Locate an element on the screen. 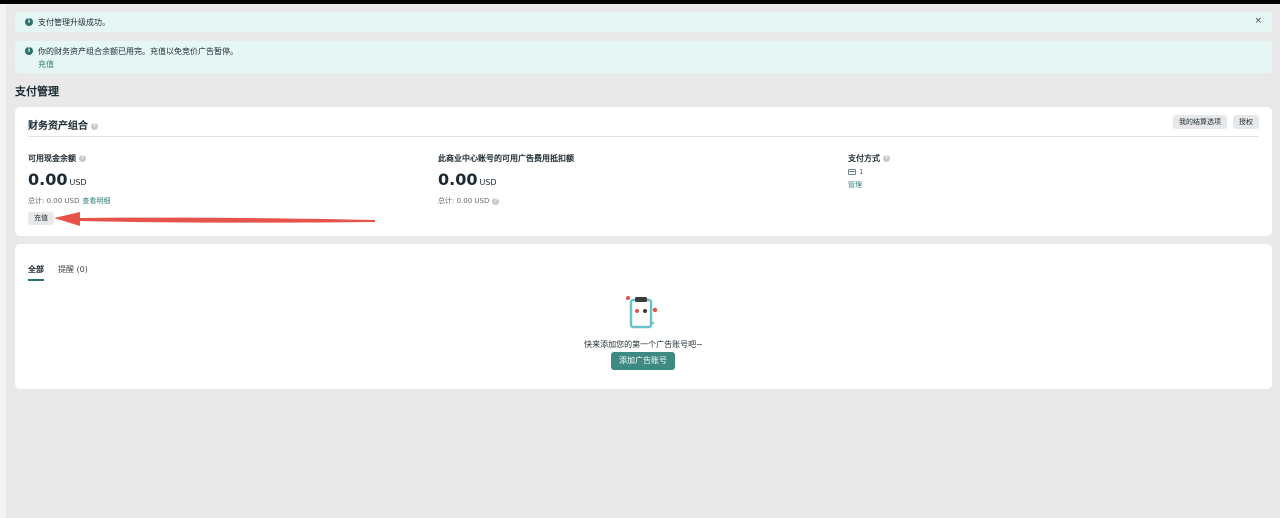  credit-label: 此商业中心账号的可用广告费用抵扣额 is located at coordinates (506, 158).